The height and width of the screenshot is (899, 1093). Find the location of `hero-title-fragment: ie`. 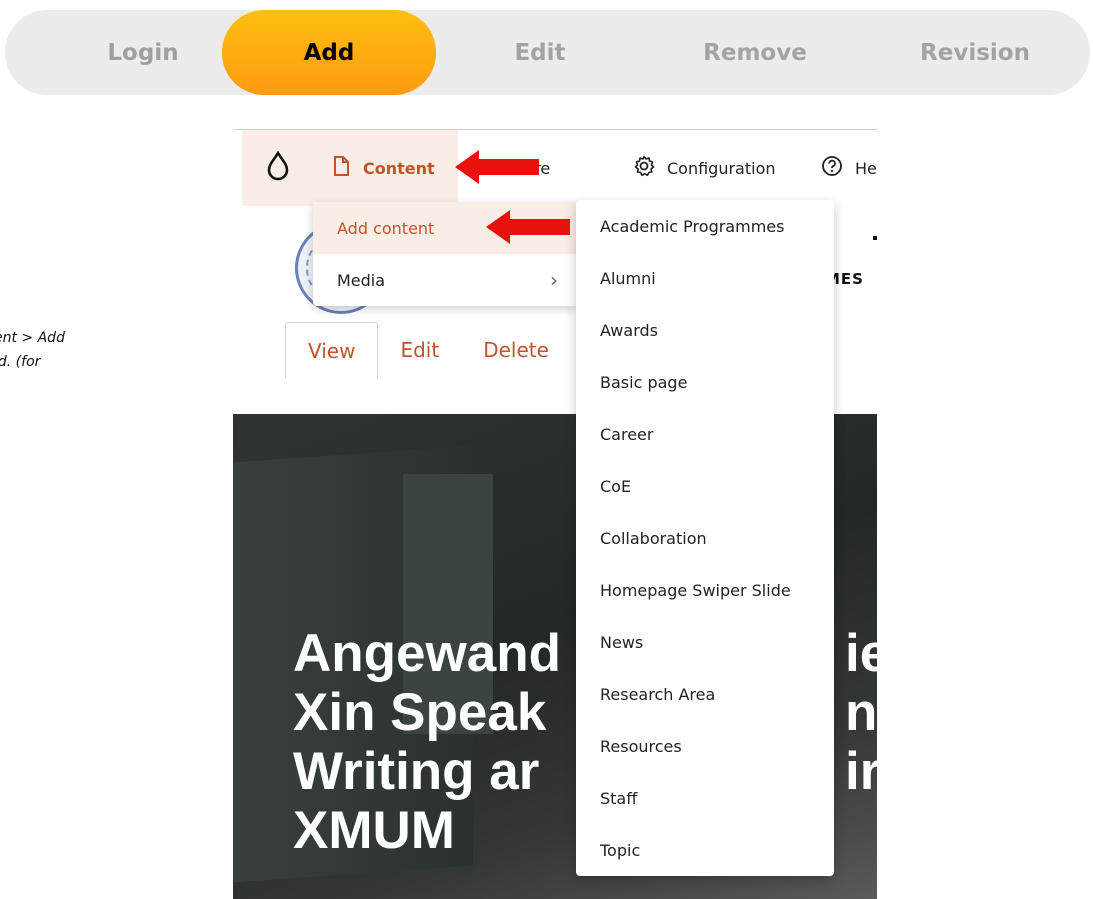

hero-title-fragment: ie is located at coordinates (861, 653).